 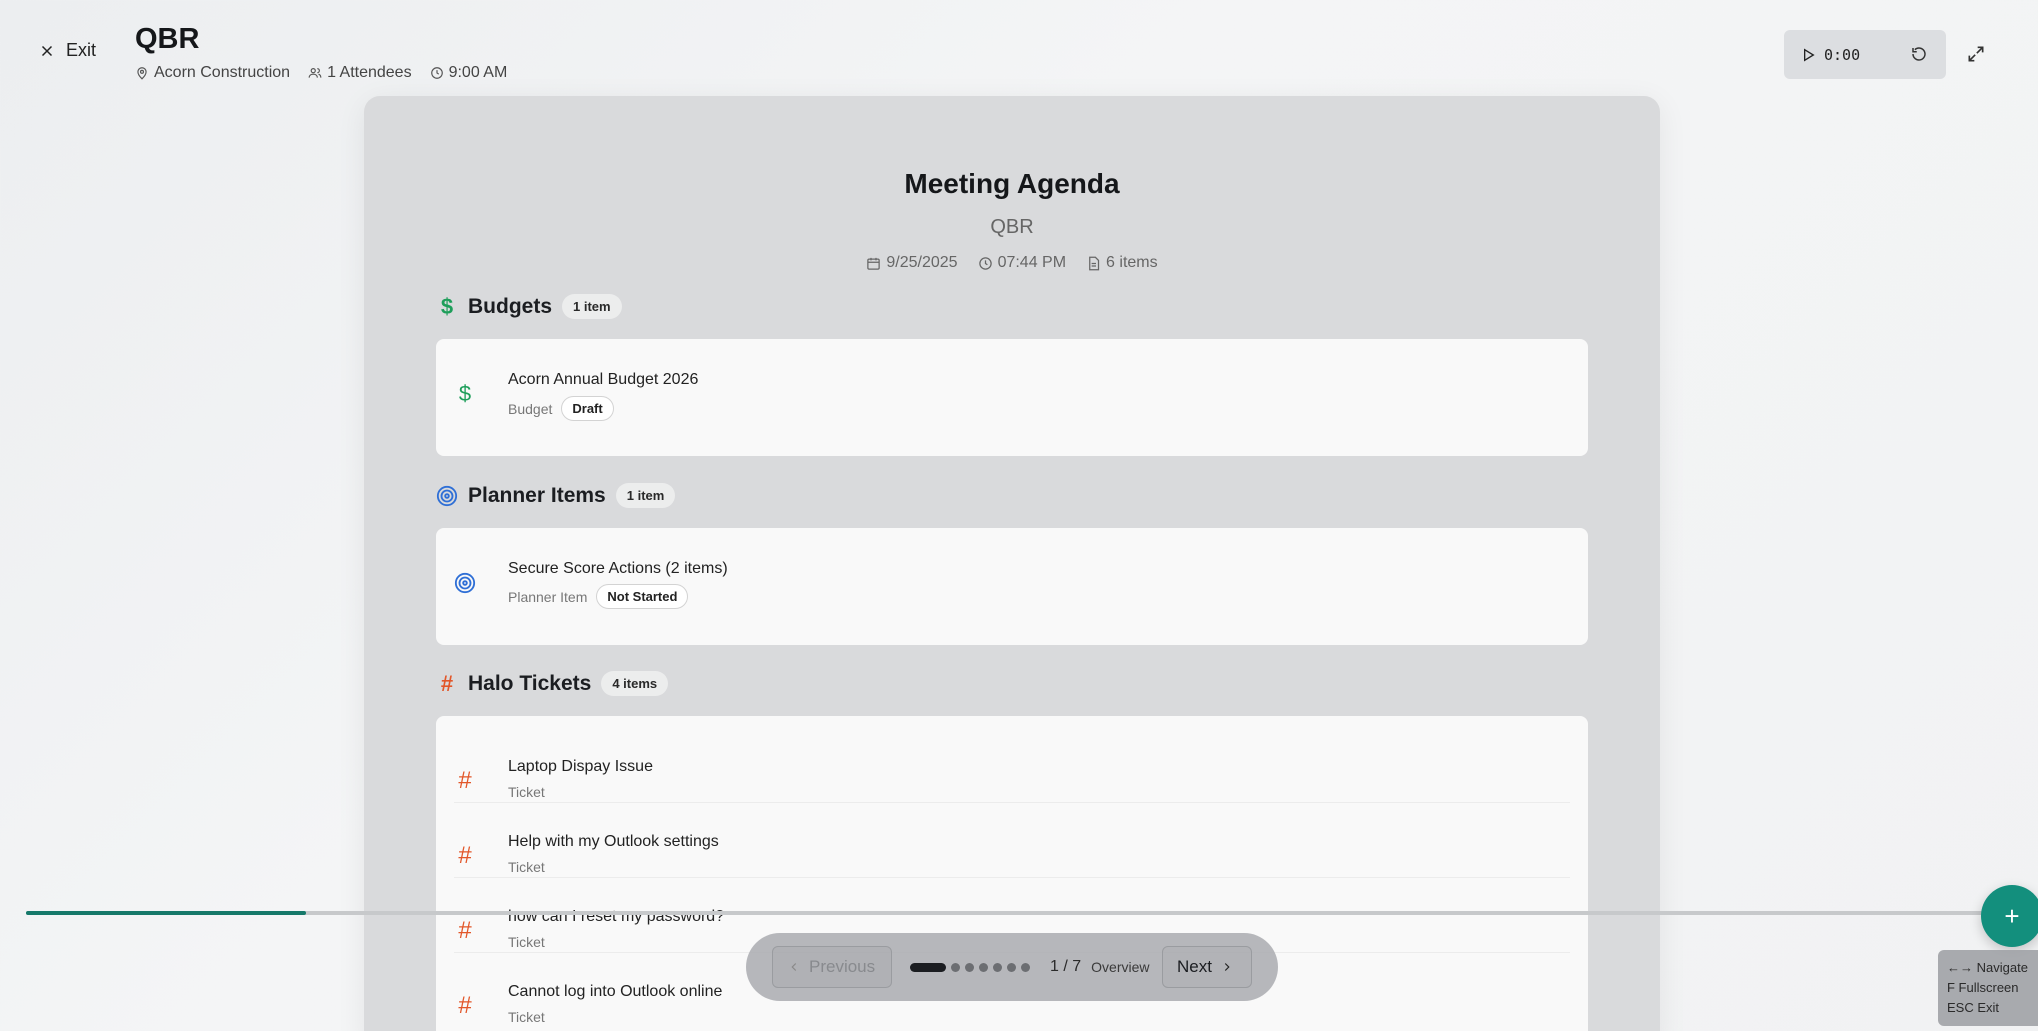 I want to click on timer: 0:00, so click(x=1865, y=54).